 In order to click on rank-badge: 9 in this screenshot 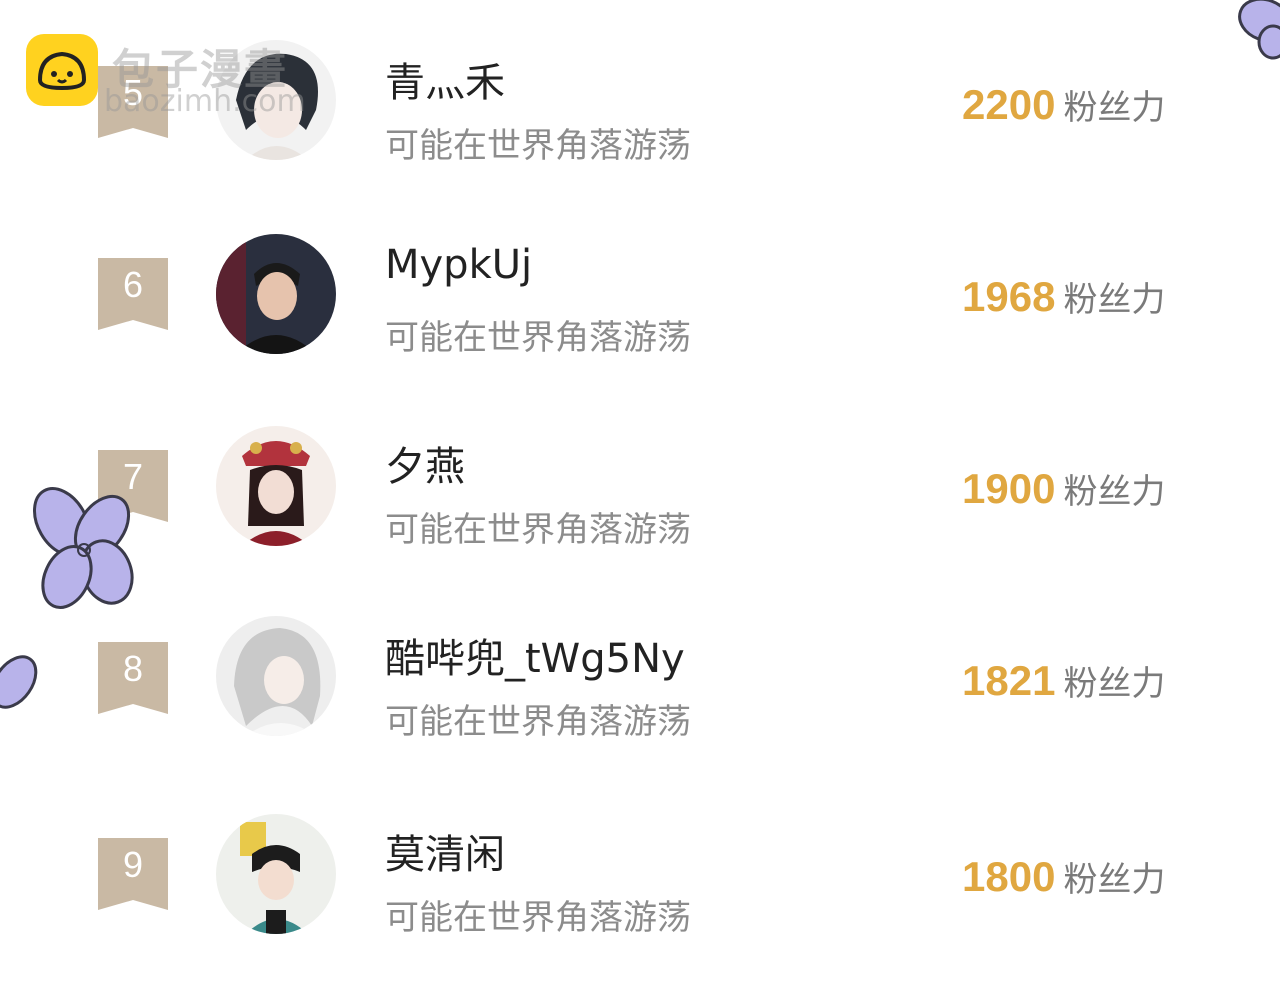, I will do `click(133, 874)`.